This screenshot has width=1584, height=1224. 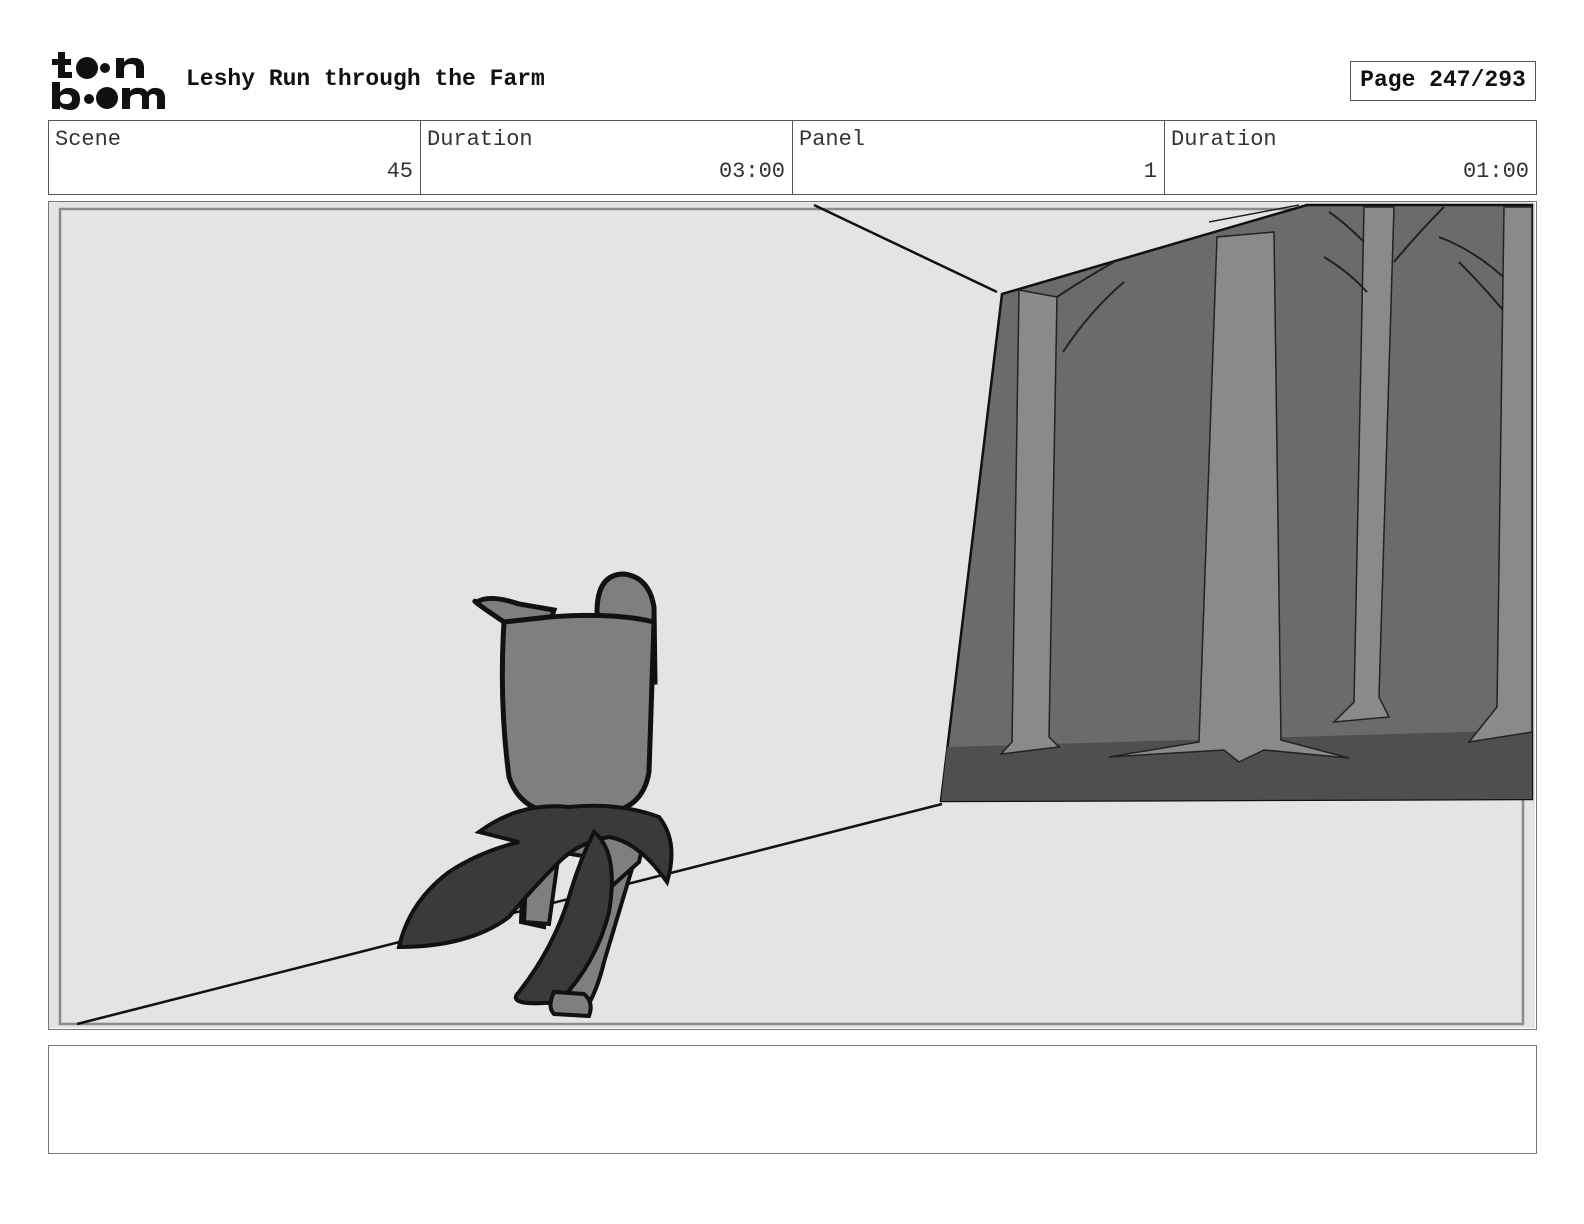 What do you see at coordinates (1150, 171) in the screenshot?
I see `panel-value: 1` at bounding box center [1150, 171].